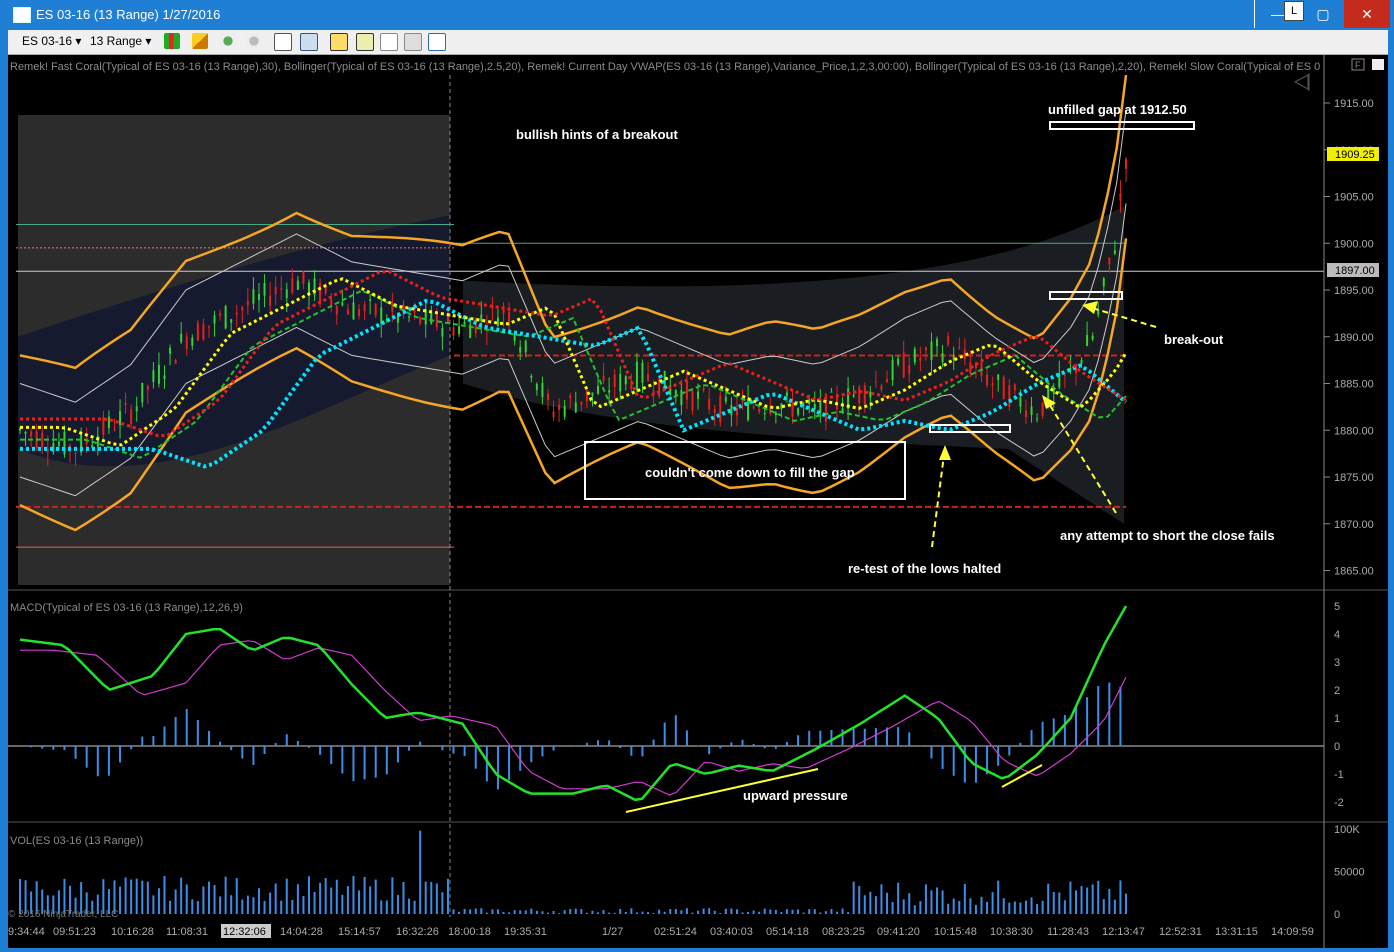  I want to click on lock-button: L, so click(1294, 11).